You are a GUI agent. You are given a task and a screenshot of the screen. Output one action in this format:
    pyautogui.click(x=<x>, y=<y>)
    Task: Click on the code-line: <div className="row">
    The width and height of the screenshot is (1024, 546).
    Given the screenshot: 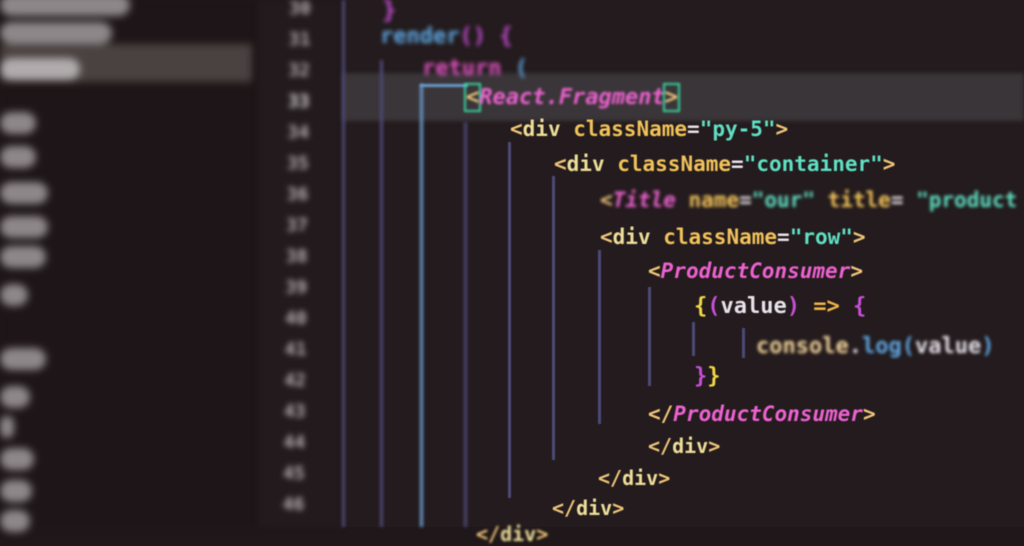 What is the action you would take?
    pyautogui.click(x=733, y=237)
    